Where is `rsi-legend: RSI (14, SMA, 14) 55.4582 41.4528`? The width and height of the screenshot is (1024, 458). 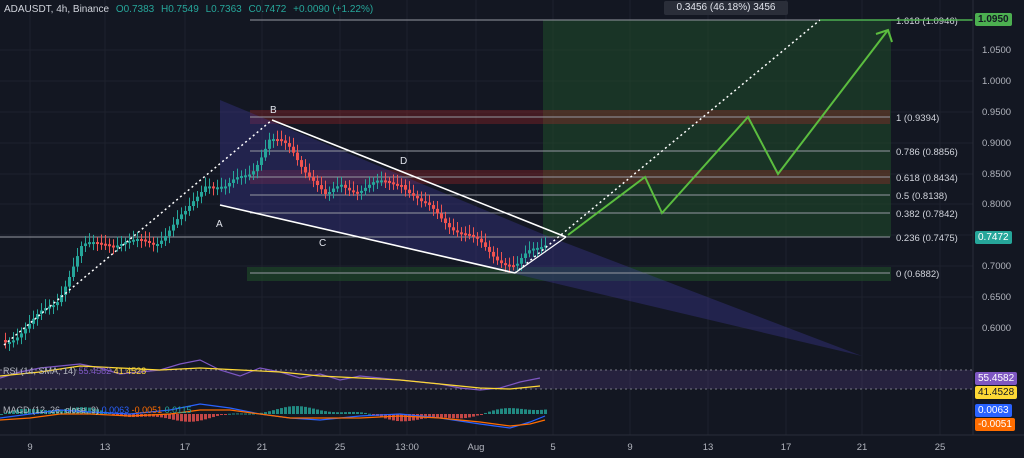
rsi-legend: RSI (14, SMA, 14) 55.4582 41.4528 is located at coordinates (74, 371).